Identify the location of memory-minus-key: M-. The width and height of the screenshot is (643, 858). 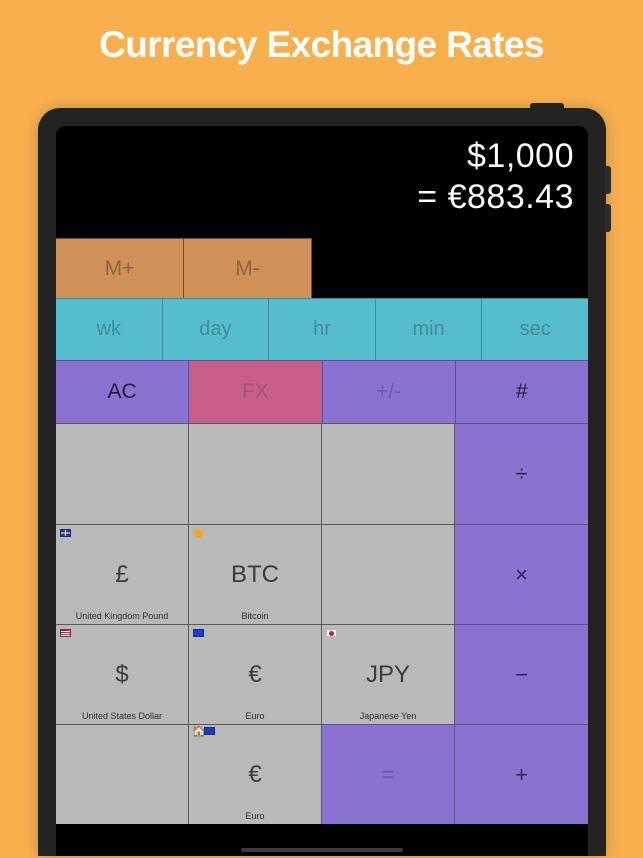
(248, 268).